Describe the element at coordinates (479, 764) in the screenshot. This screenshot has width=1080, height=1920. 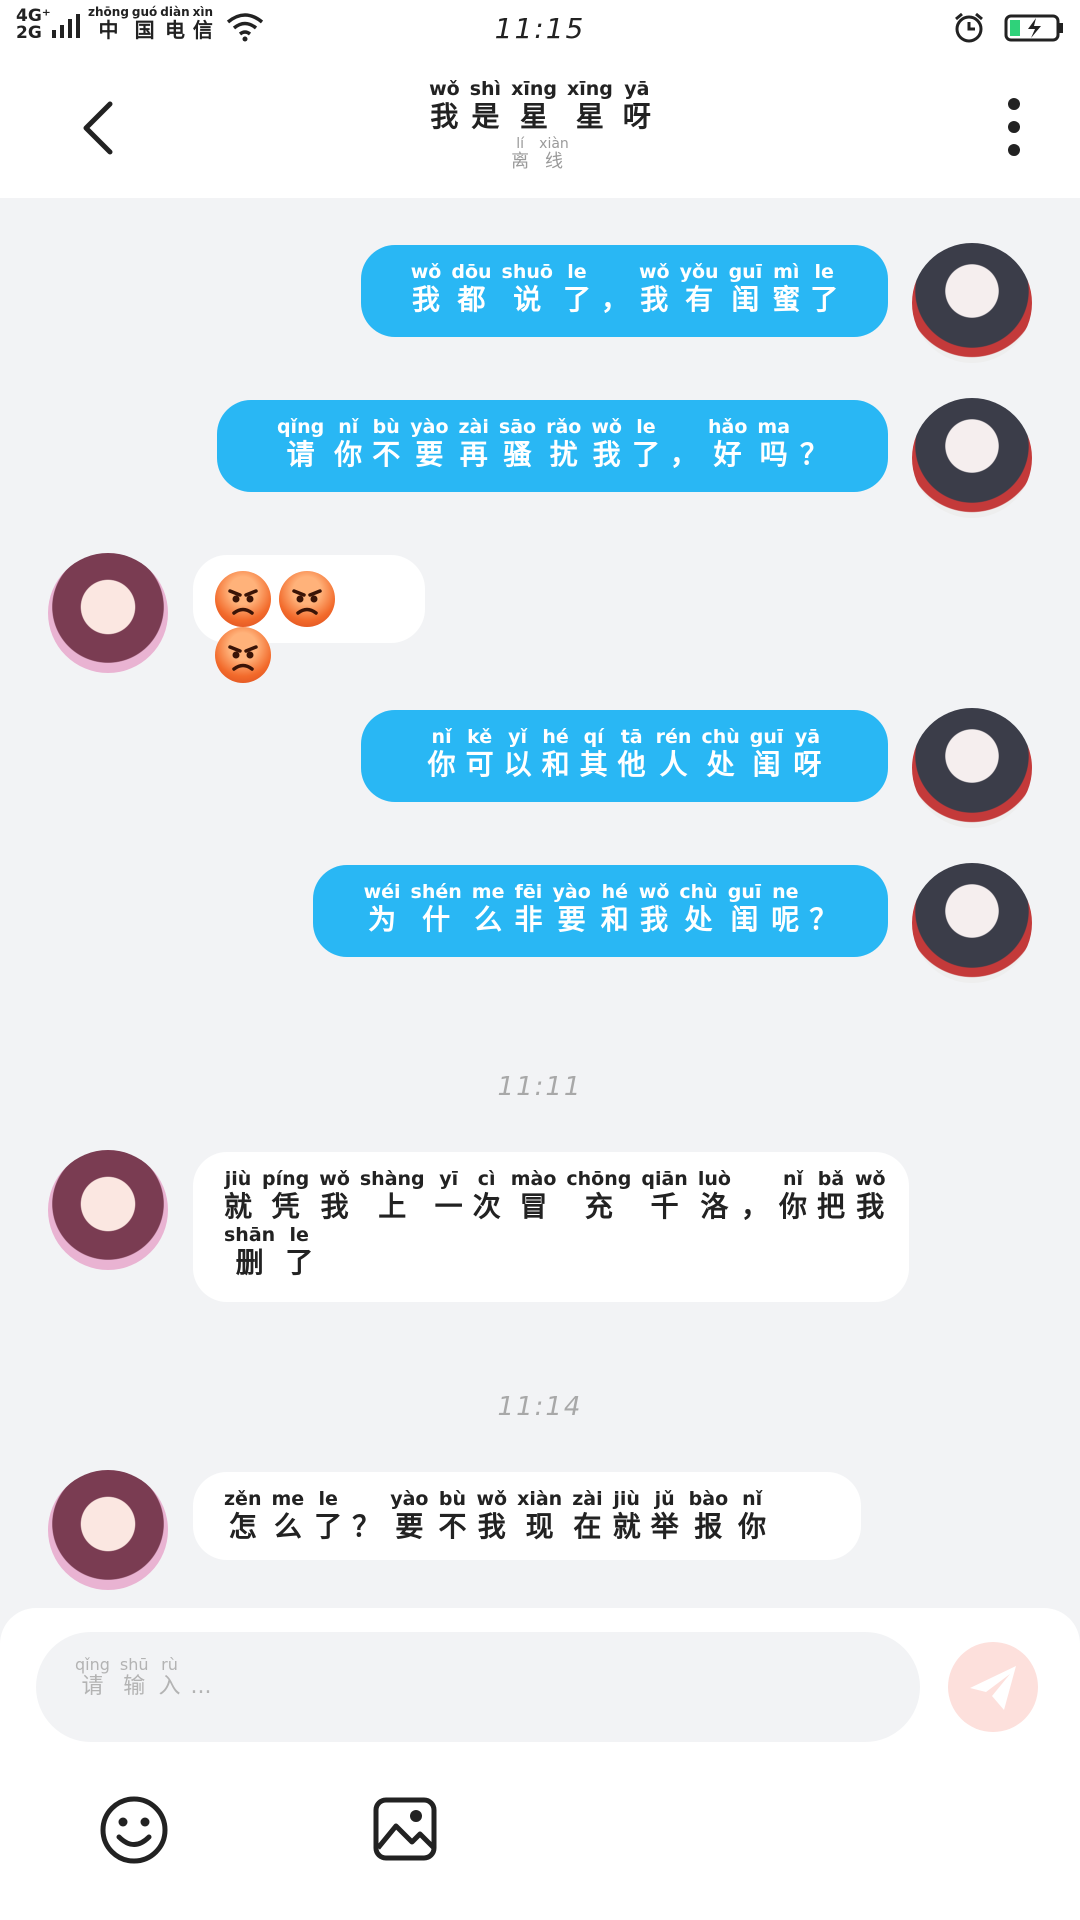
I see `hanzi: 可` at that location.